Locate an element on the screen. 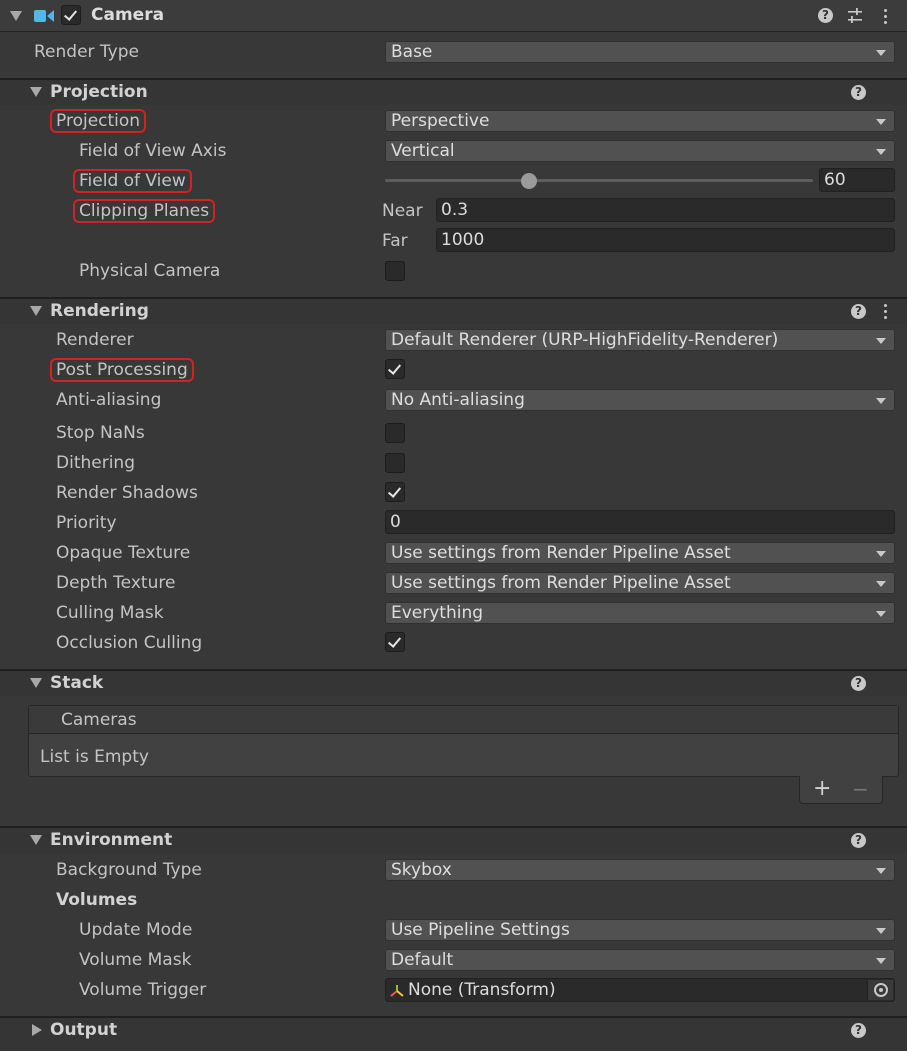 The height and width of the screenshot is (1051, 907). depth-texture-dropdown: Use settings from Render Pipeline Asset is located at coordinates (640, 583).